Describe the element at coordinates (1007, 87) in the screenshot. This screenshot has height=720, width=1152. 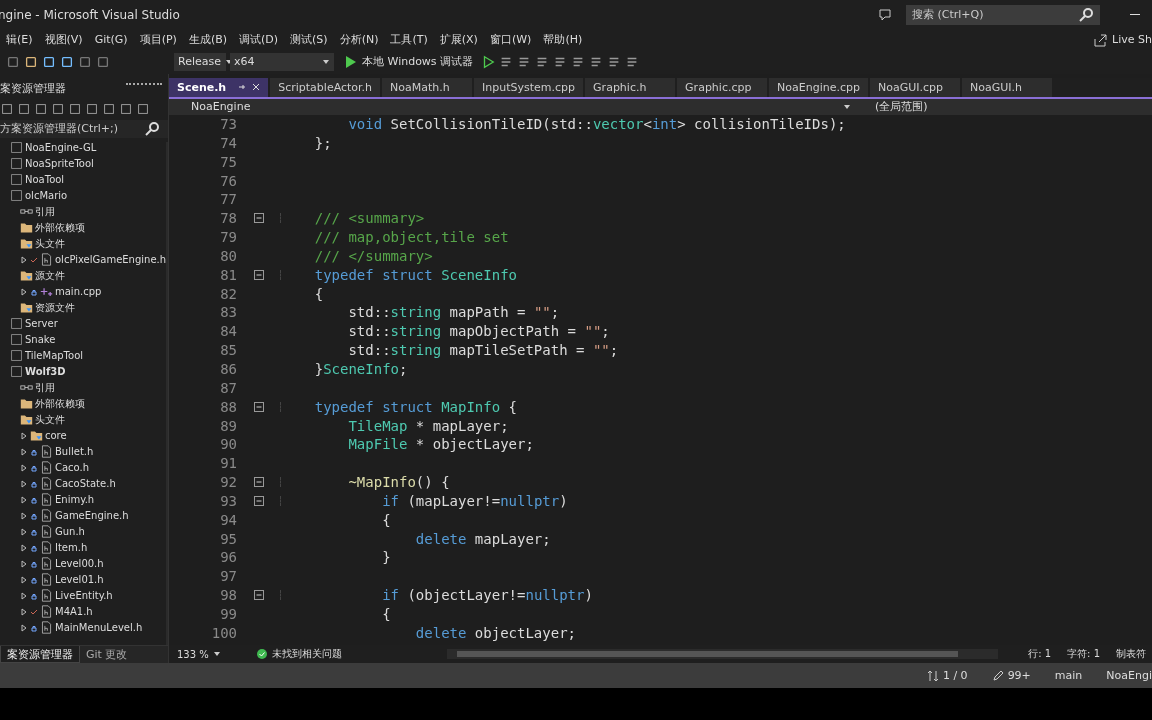
I see `file-tab: NoaGUI.h` at that location.